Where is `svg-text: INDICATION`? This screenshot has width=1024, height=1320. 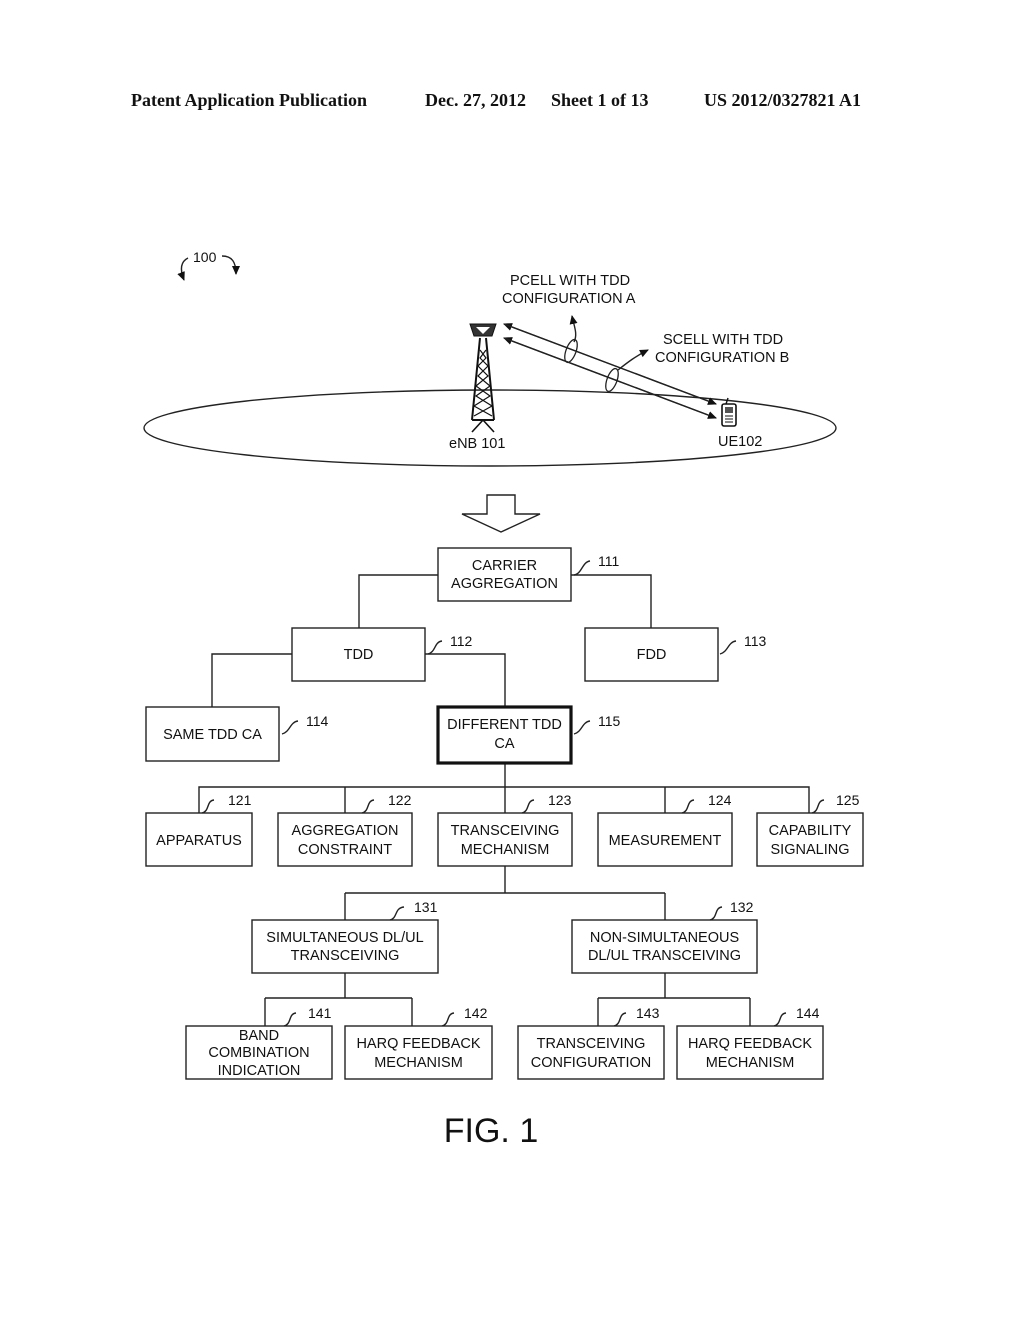
svg-text: INDICATION is located at coordinates (259, 1071).